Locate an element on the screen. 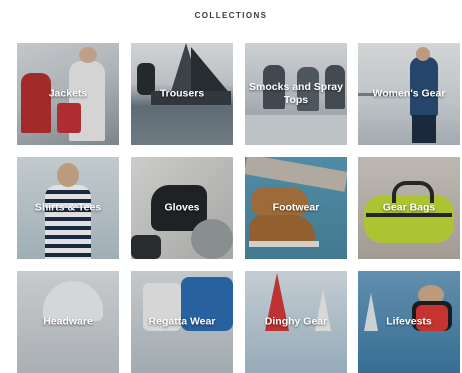  collection-tile-dinghy-gear: Dinghy Gear is located at coordinates (296, 322).